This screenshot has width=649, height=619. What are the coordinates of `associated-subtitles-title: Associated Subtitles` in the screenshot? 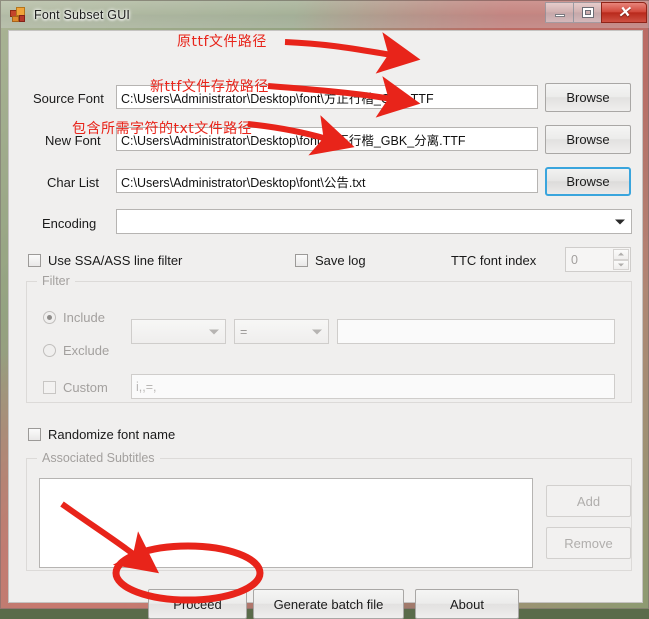 It's located at (98, 458).